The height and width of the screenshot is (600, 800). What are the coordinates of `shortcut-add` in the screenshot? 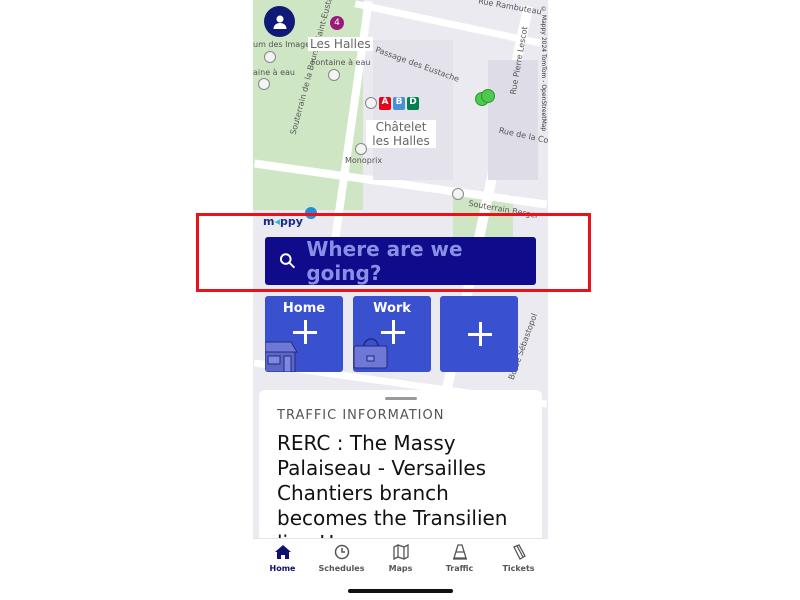 It's located at (479, 334).